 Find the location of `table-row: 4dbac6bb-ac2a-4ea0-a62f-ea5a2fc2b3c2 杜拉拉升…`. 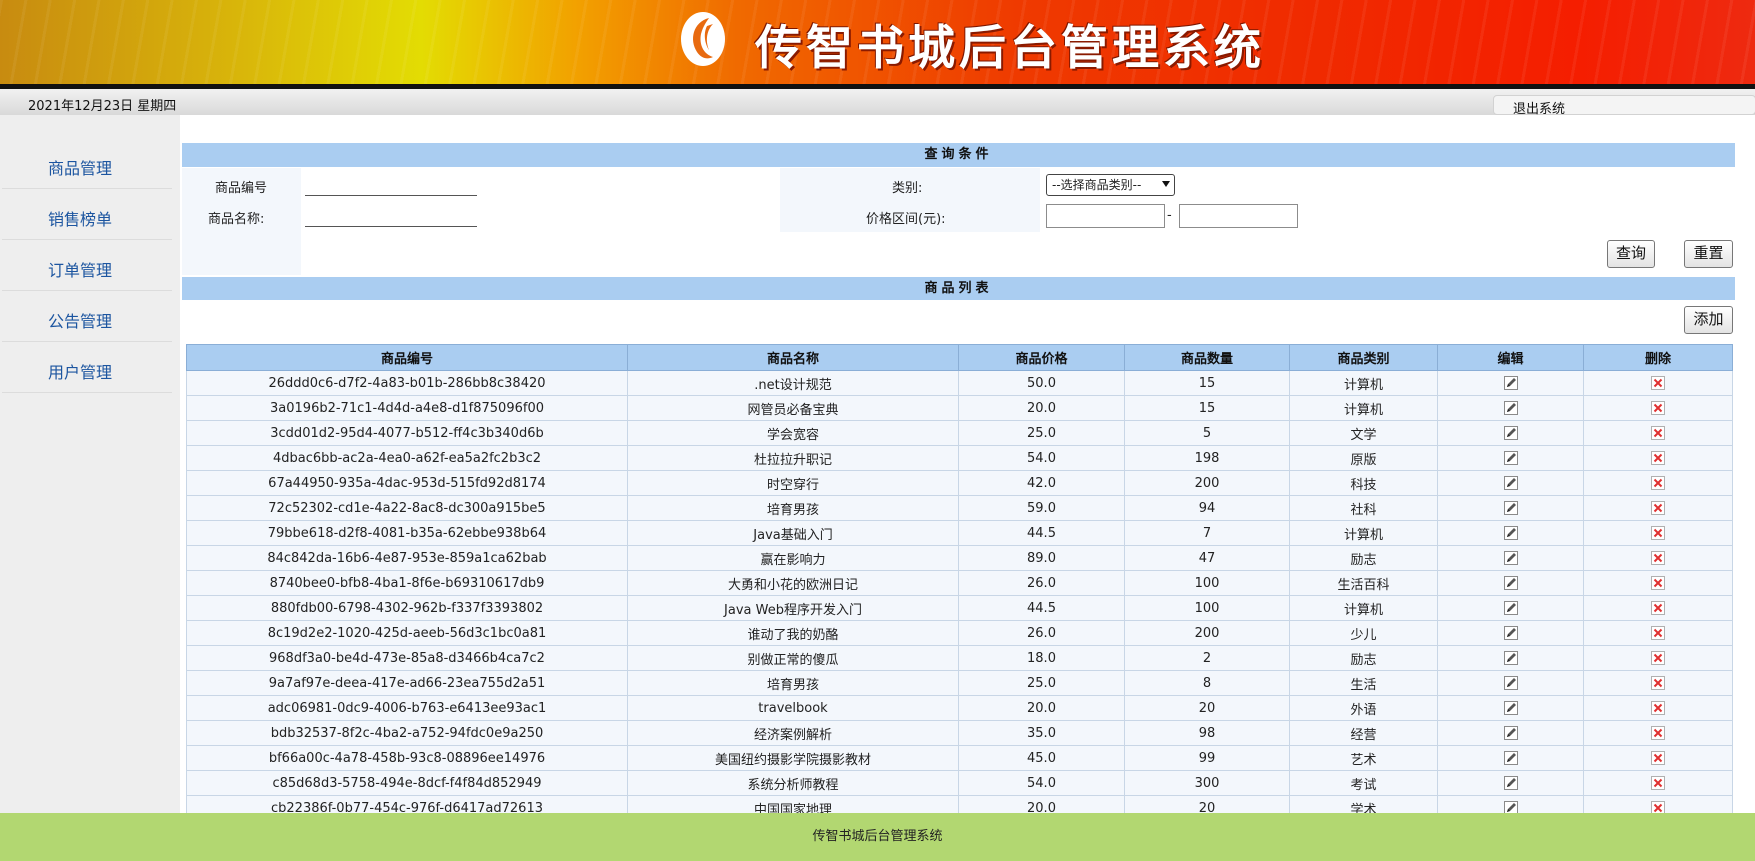

table-row: 4dbac6bb-ac2a-4ea0-a62f-ea5a2fc2b3c2 杜拉拉升… is located at coordinates (959, 458).